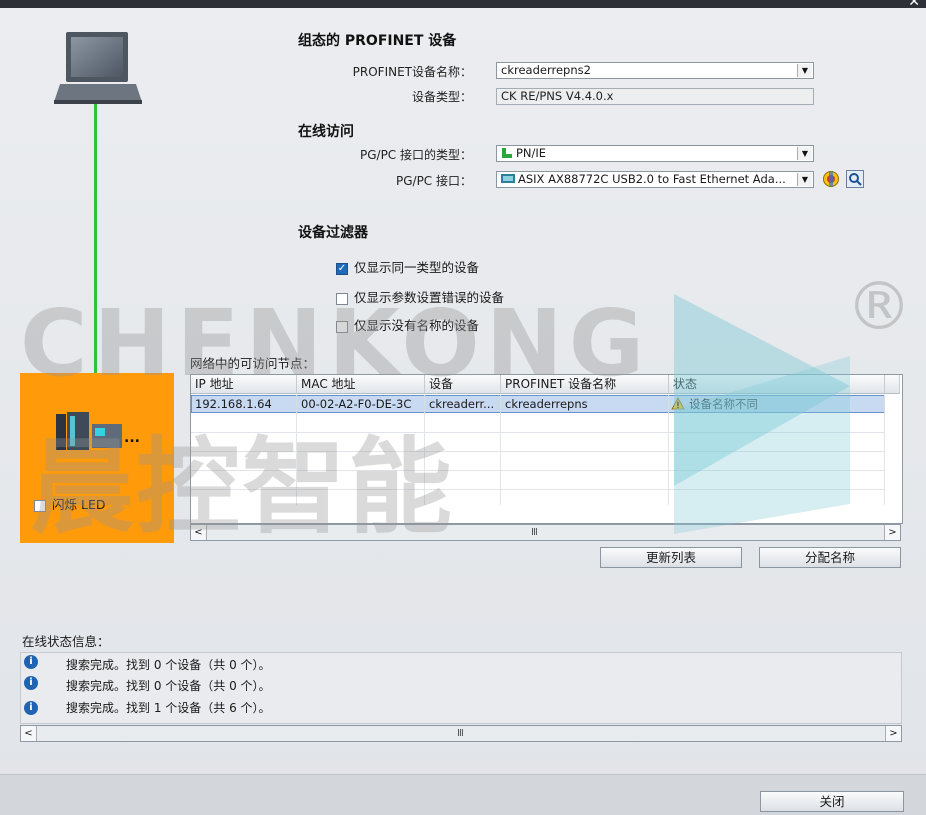 The image size is (926, 815). I want to click on device-type-field: CK RE/PNS V4.4.0.x, so click(655, 96).